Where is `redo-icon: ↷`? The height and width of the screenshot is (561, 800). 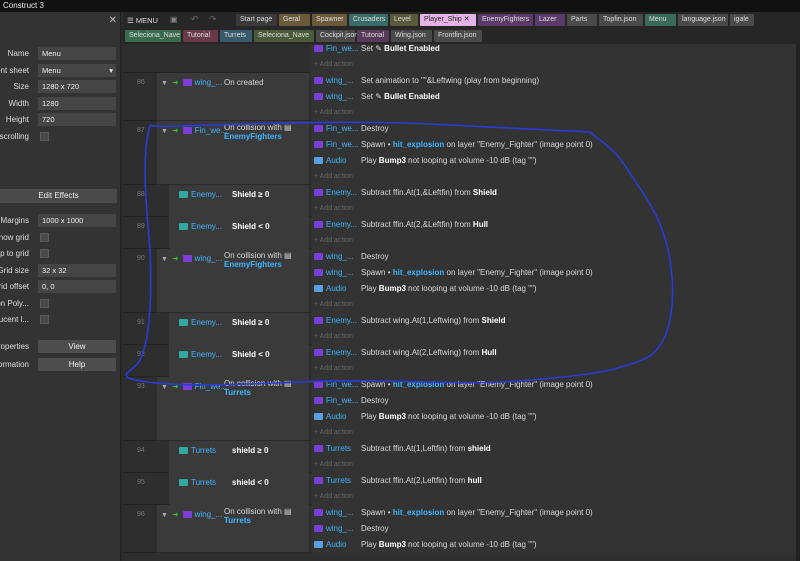 redo-icon: ↷ is located at coordinates (213, 19).